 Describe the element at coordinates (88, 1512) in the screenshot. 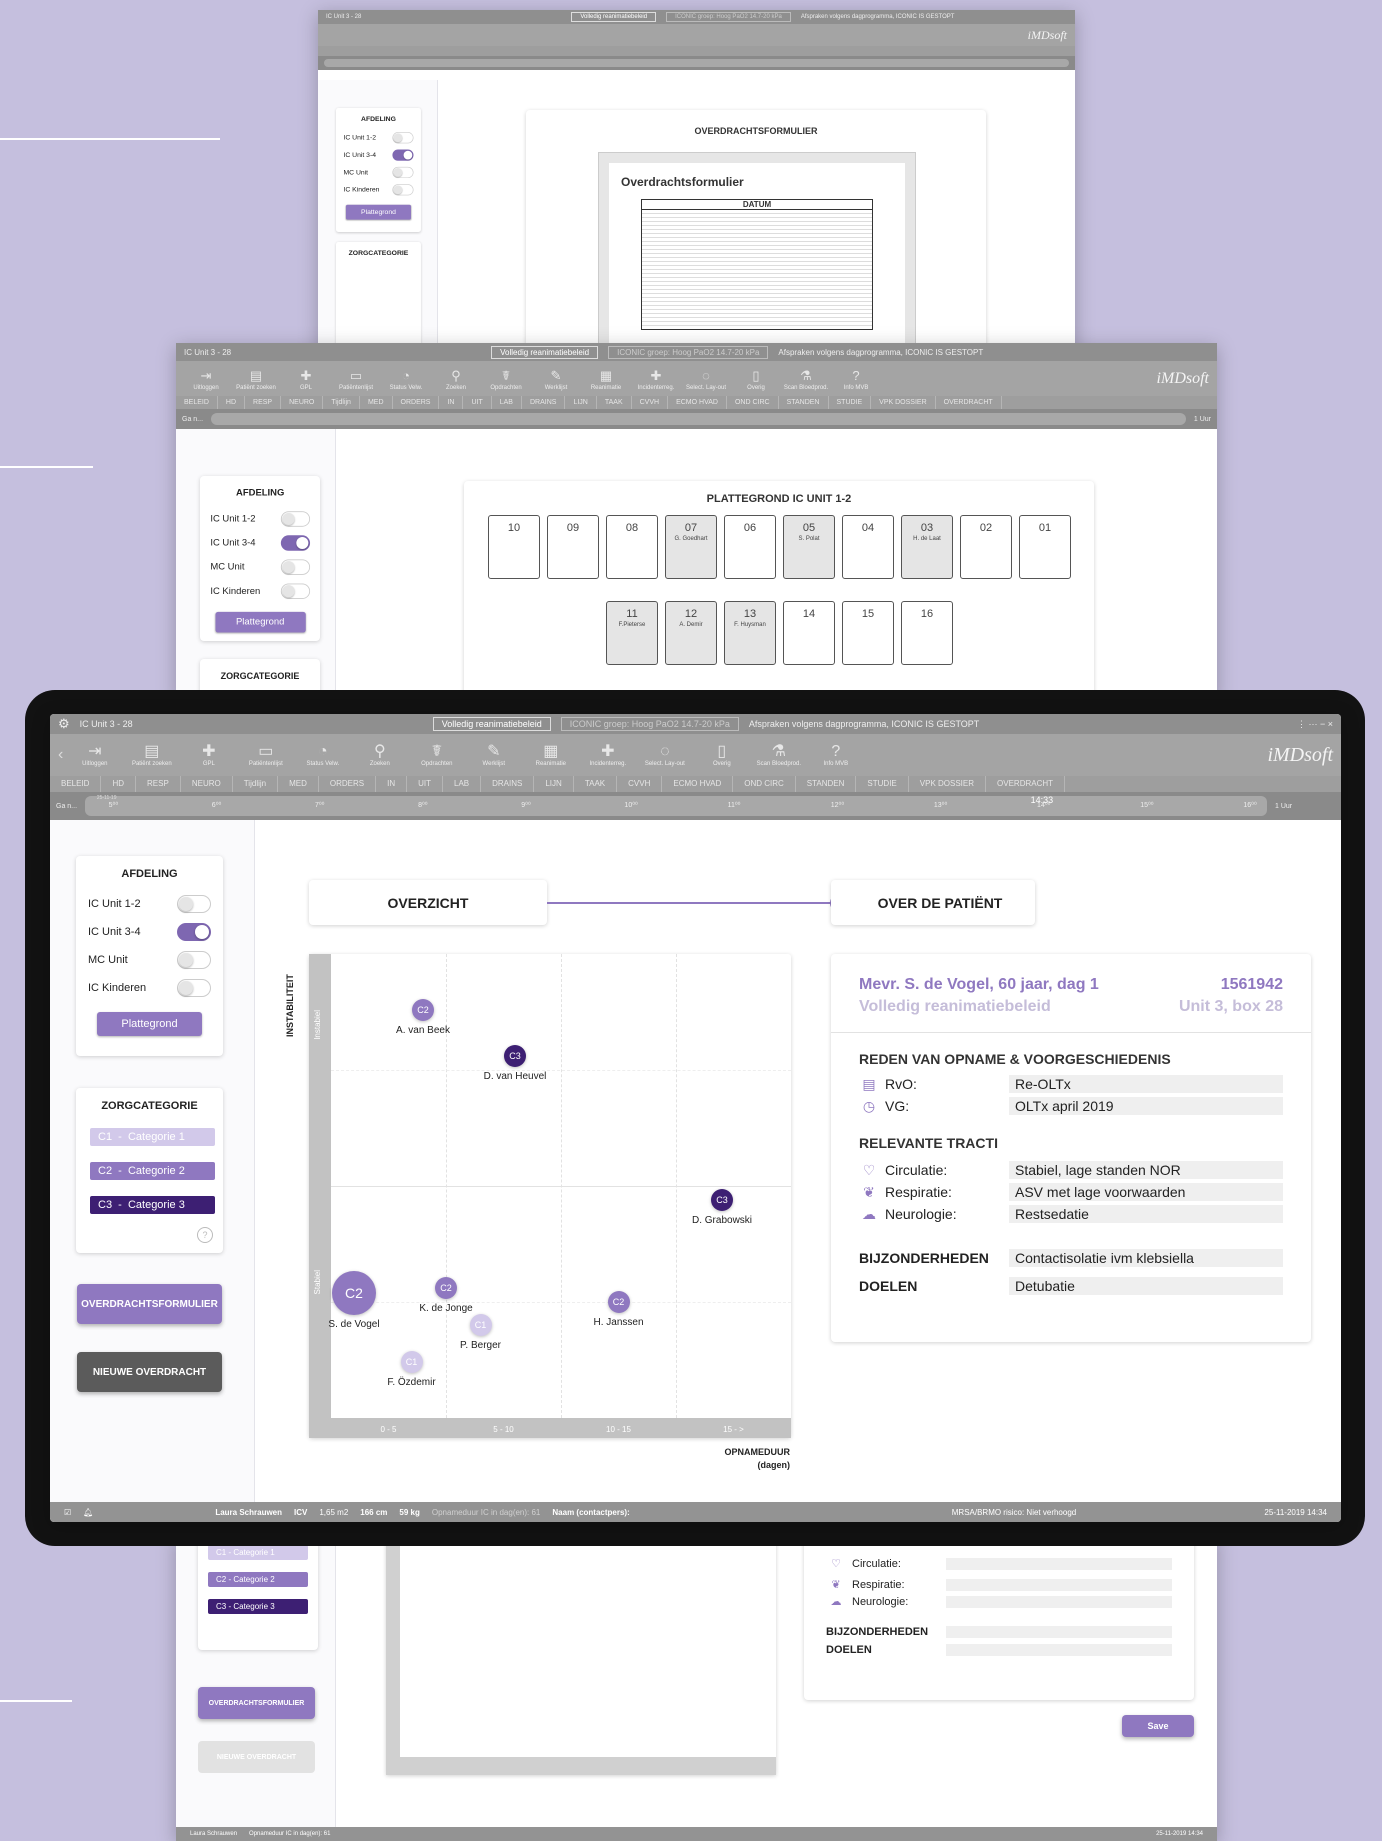

I see `bell-icon: 🔔︎` at that location.